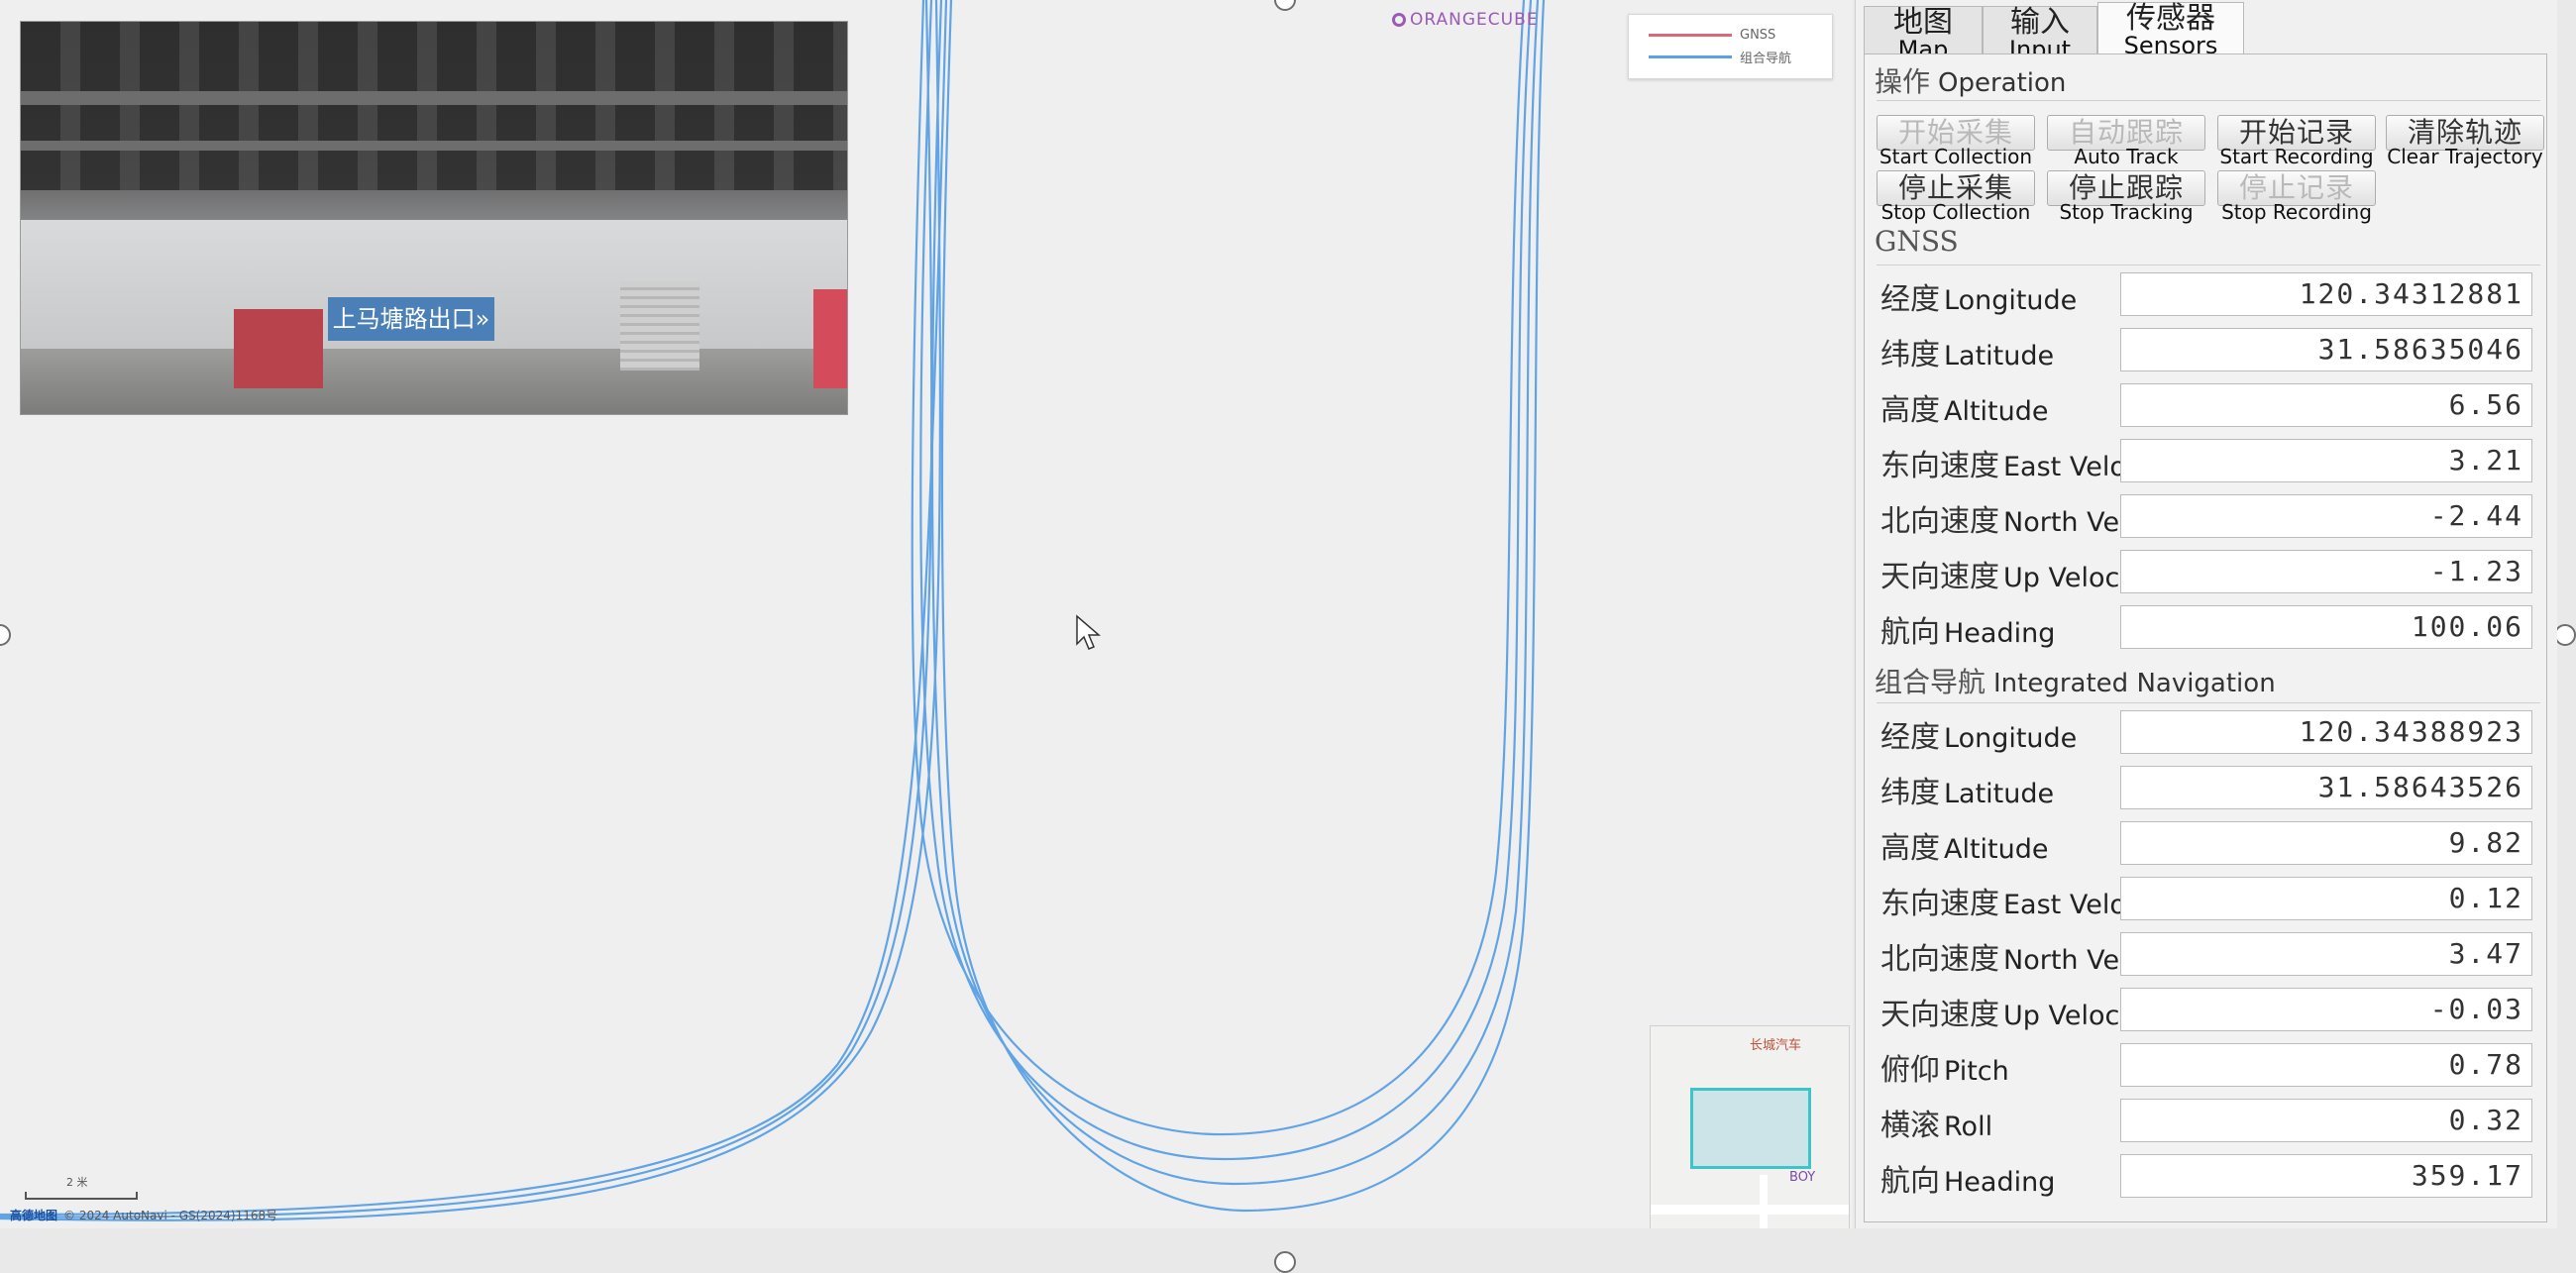 The height and width of the screenshot is (1273, 2576). What do you see at coordinates (2326, 405) in the screenshot?
I see `gnss-altitude-field: 6.56` at bounding box center [2326, 405].